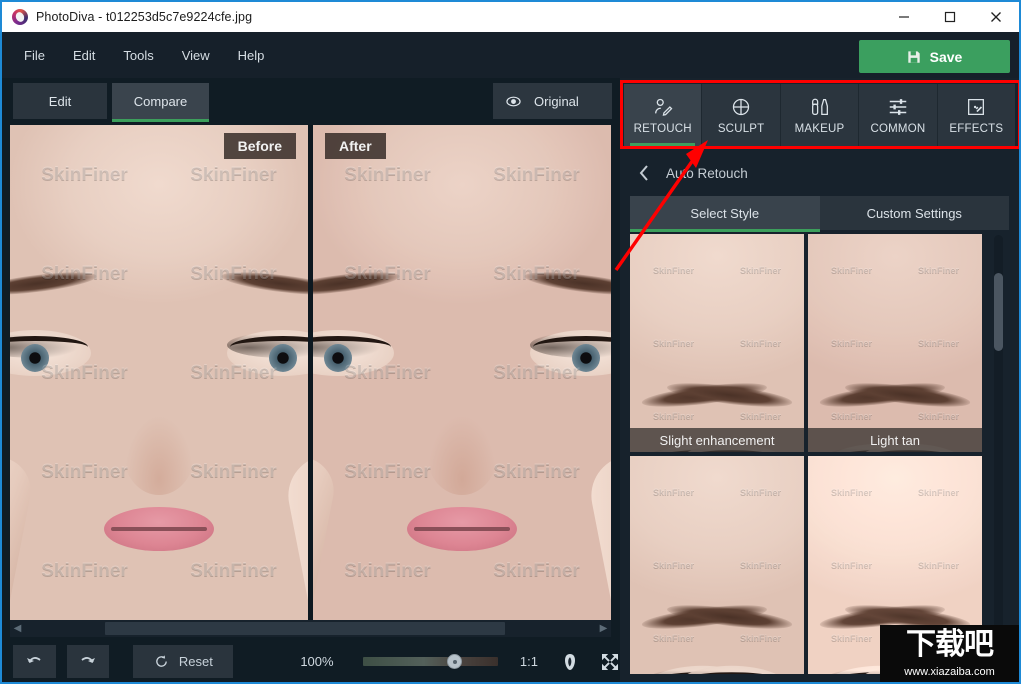  What do you see at coordinates (355, 146) in the screenshot?
I see `after-badge: After` at bounding box center [355, 146].